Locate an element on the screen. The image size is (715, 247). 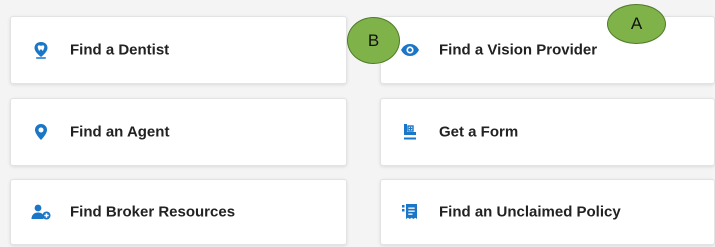
get-a-form-label: Get a Form is located at coordinates (479, 132).